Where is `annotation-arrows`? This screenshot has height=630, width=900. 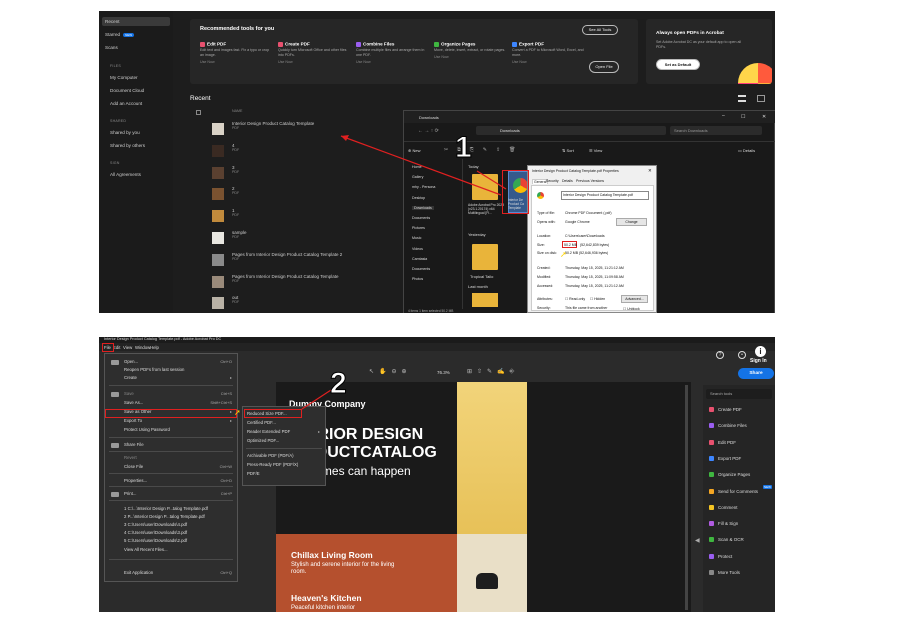 annotation-arrows is located at coordinates (423, 165).